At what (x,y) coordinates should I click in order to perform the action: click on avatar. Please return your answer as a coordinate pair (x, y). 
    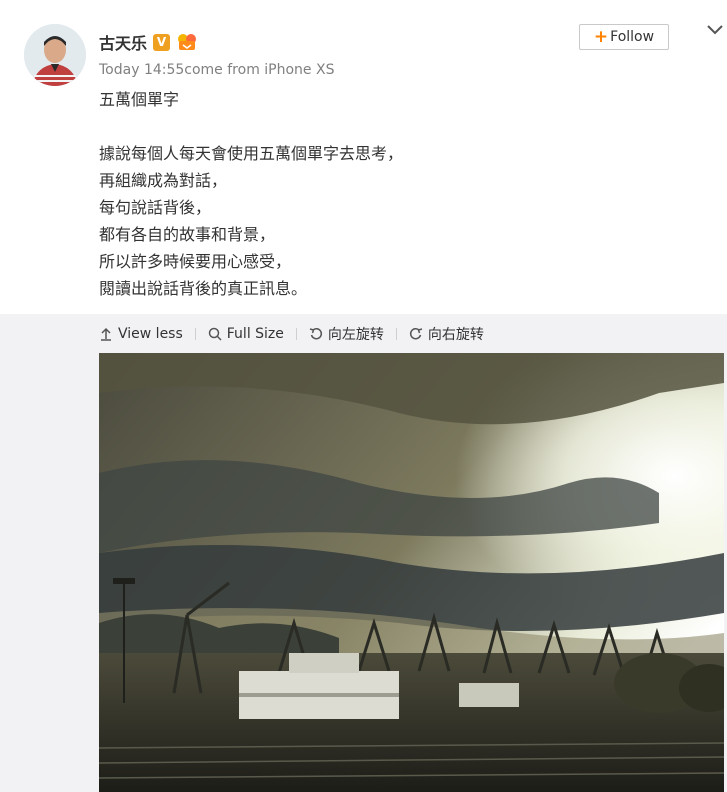
    Looking at the image, I should click on (55, 55).